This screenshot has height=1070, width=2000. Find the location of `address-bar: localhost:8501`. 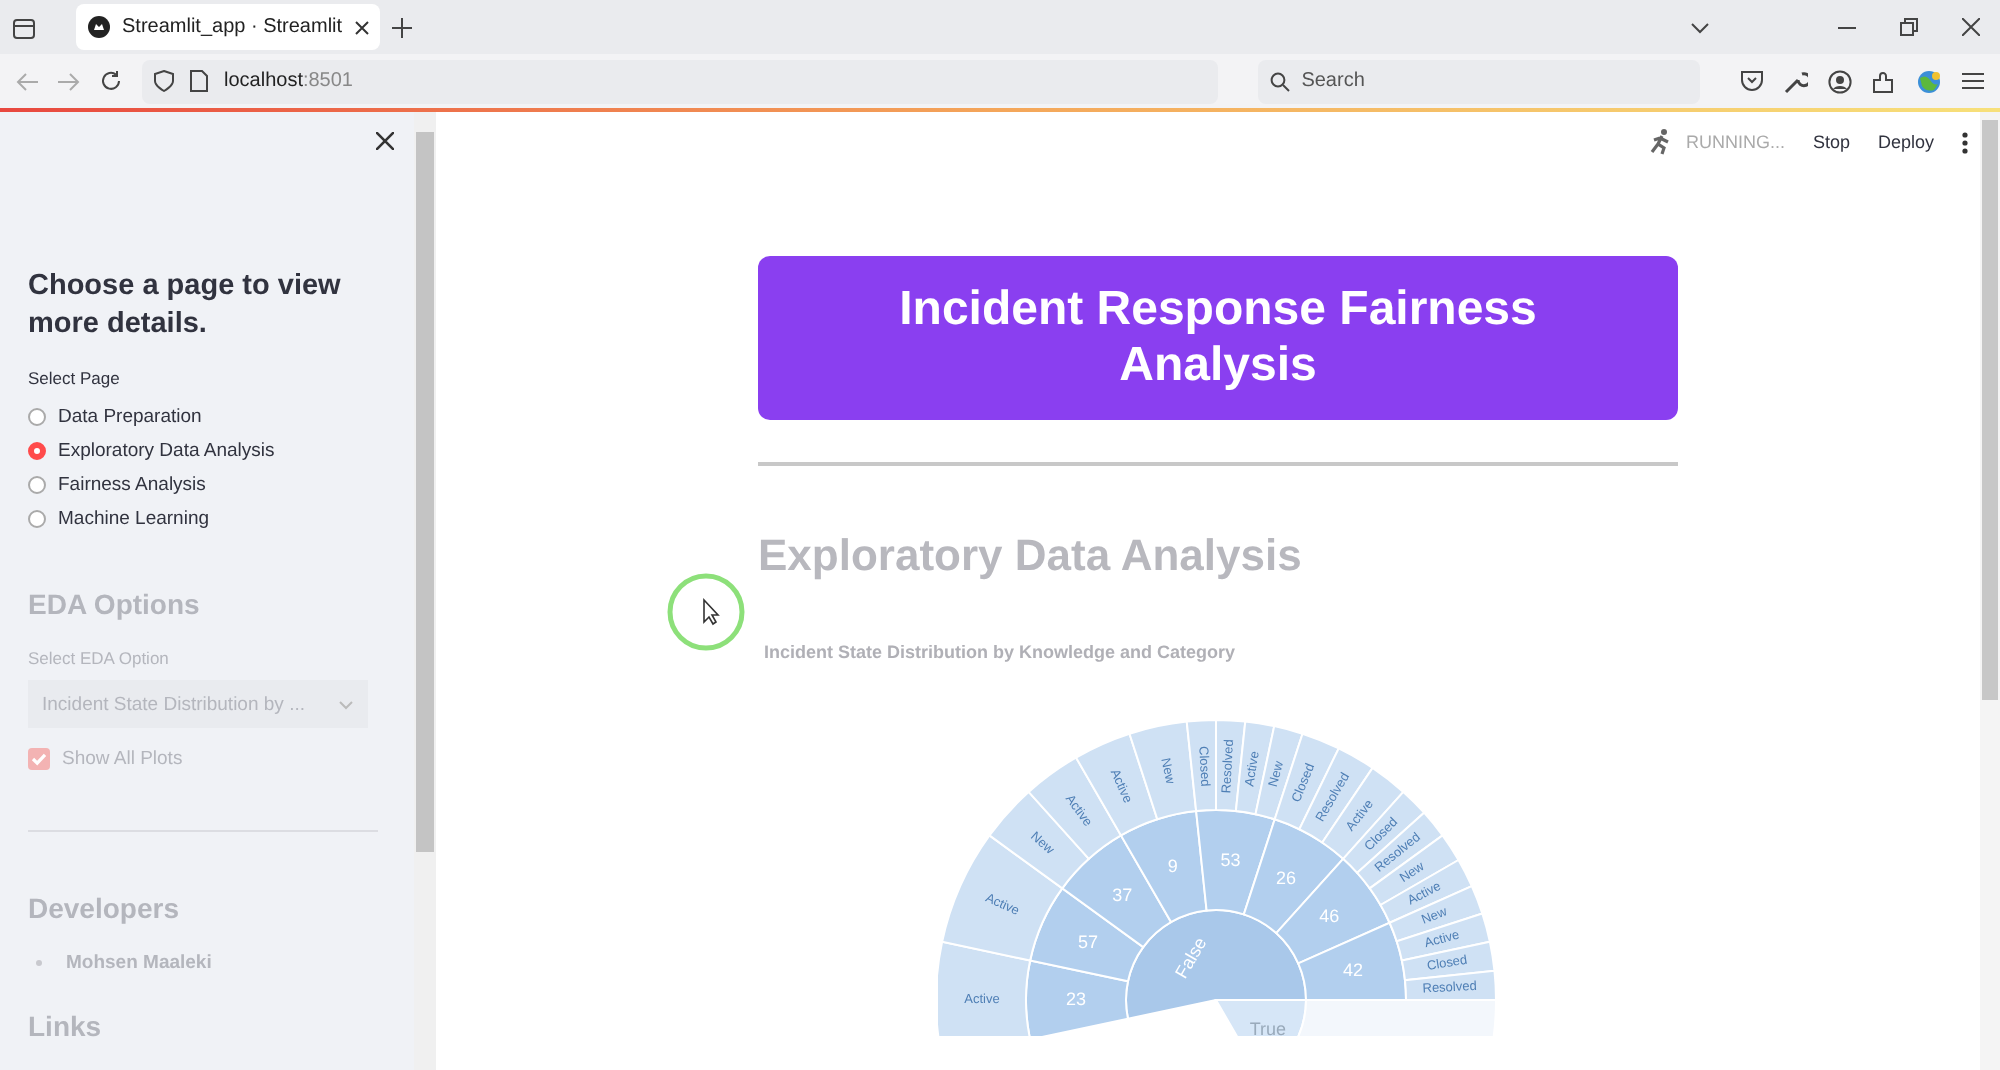

address-bar: localhost:8501 is located at coordinates (680, 81).